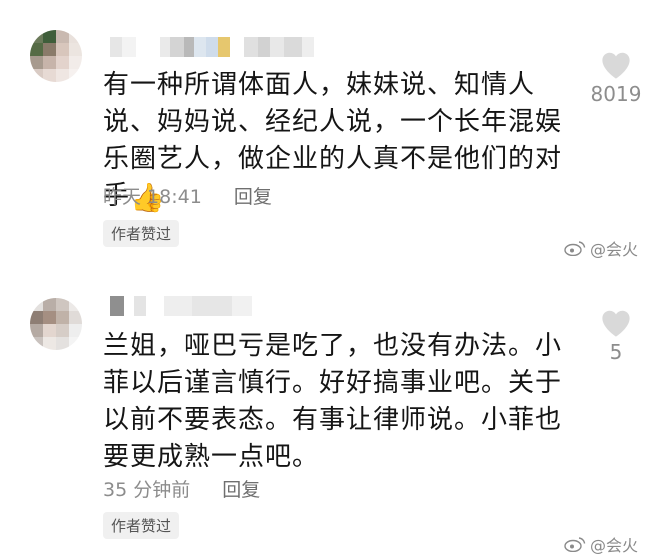 The width and height of the screenshot is (656, 556). Describe the element at coordinates (616, 94) in the screenshot. I see `like-count: 8019` at that location.